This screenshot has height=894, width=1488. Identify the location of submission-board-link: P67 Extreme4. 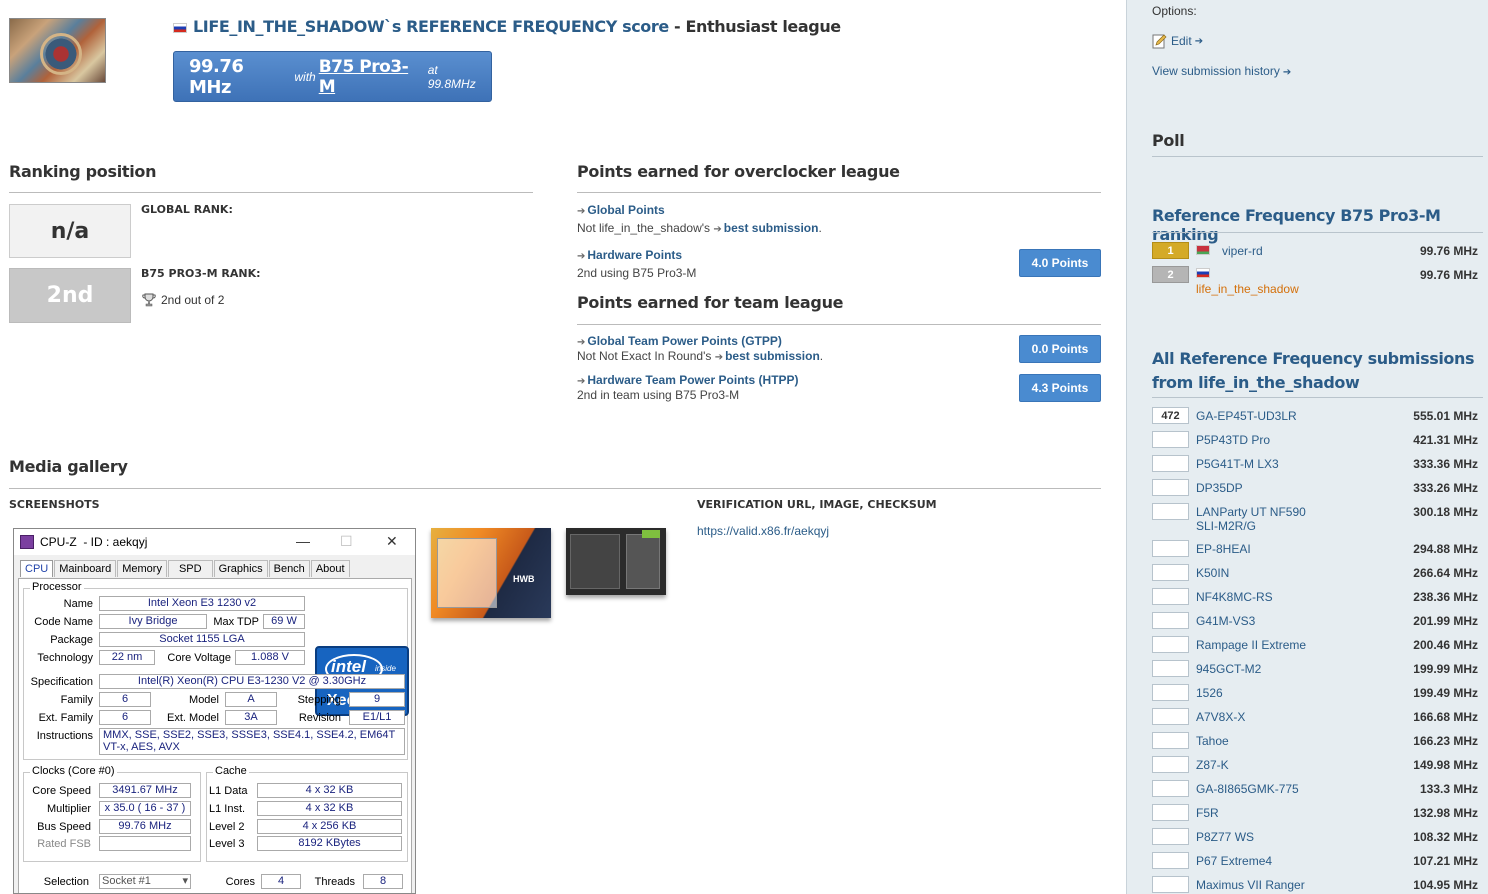
(1261, 861).